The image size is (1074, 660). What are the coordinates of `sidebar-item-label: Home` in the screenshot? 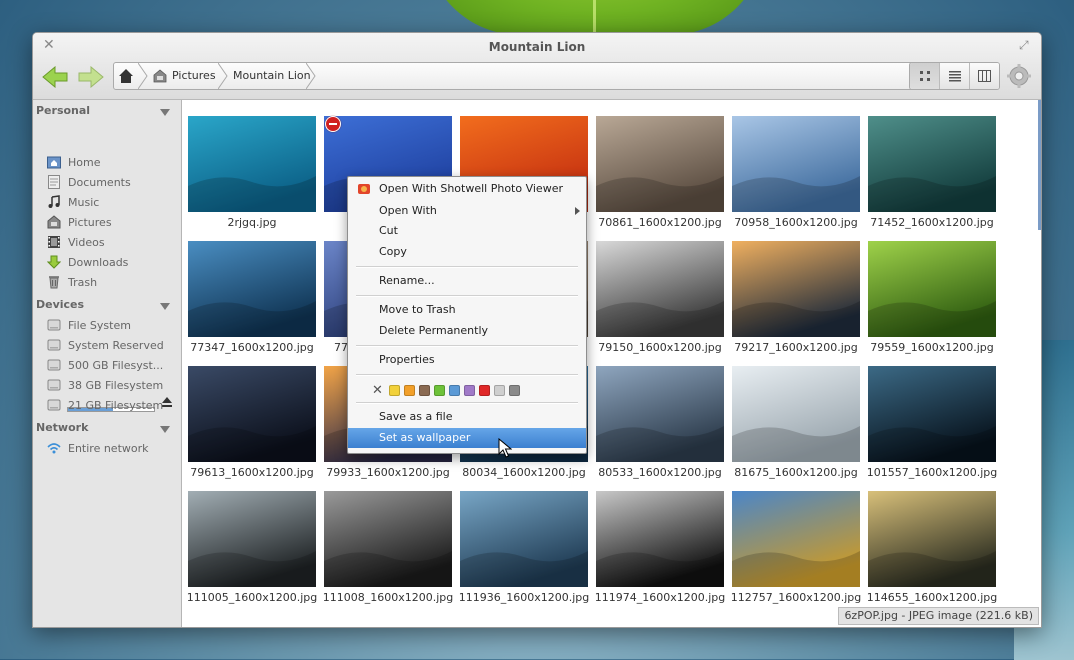 It's located at (84, 162).